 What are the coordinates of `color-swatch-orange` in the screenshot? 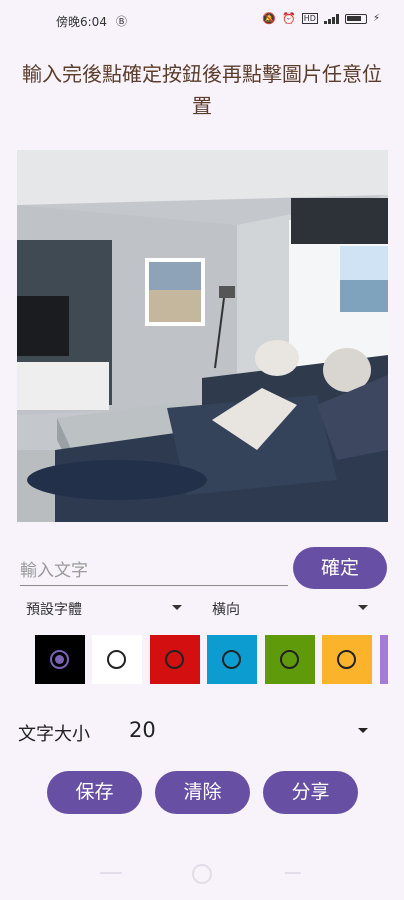 It's located at (347, 659).